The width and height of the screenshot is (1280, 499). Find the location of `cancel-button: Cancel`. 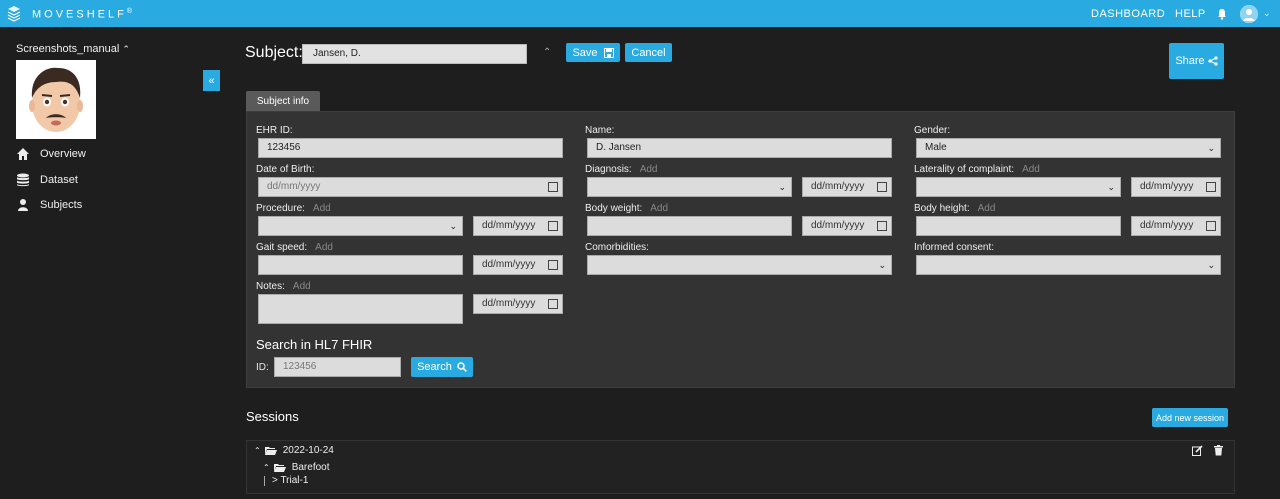

cancel-button: Cancel is located at coordinates (648, 52).